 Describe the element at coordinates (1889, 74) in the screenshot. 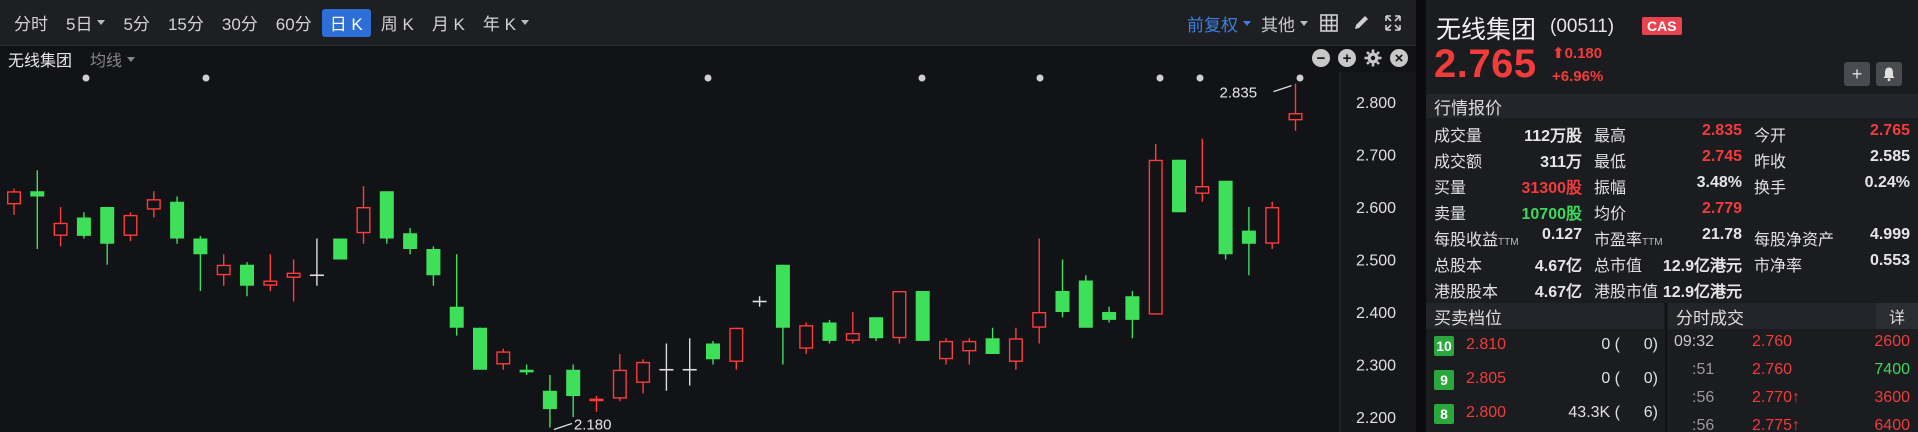

I see `alert-bell-button` at that location.